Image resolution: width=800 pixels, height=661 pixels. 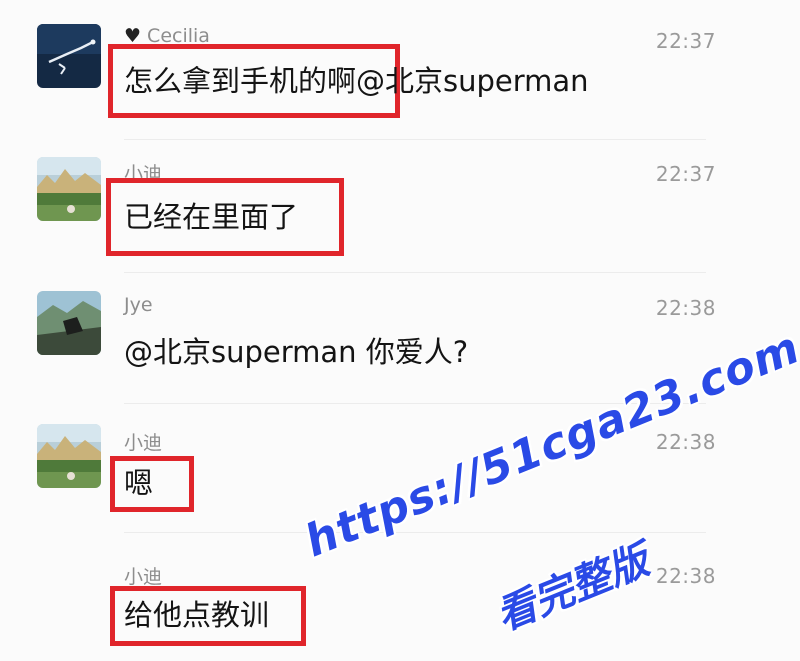 I want to click on watermark-subtitle: 看完整版, so click(x=572, y=588).